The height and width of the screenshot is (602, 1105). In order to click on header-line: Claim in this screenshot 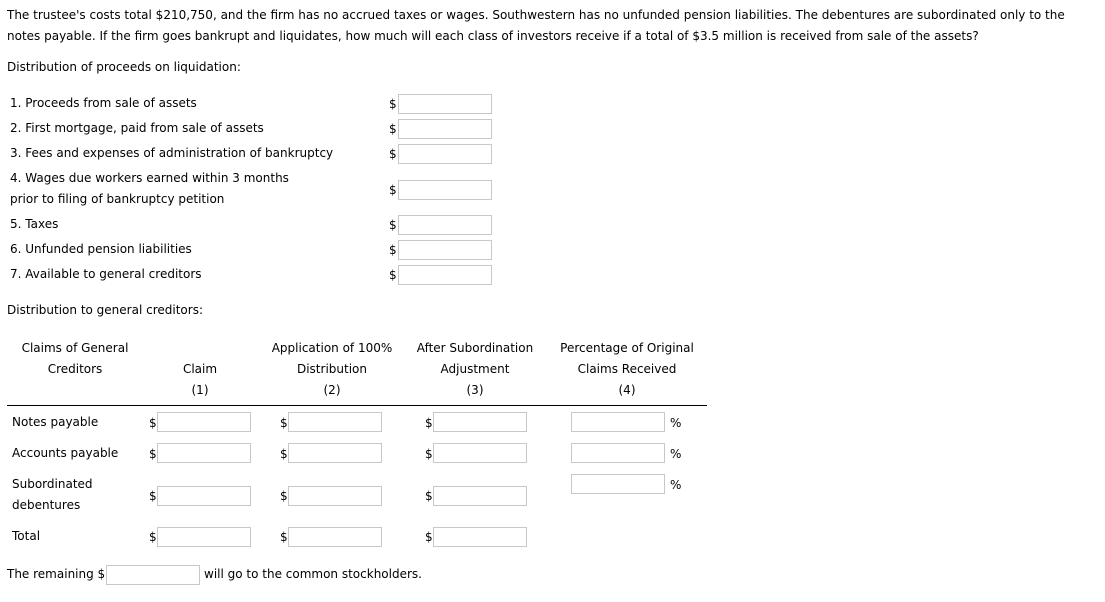, I will do `click(200, 369)`.